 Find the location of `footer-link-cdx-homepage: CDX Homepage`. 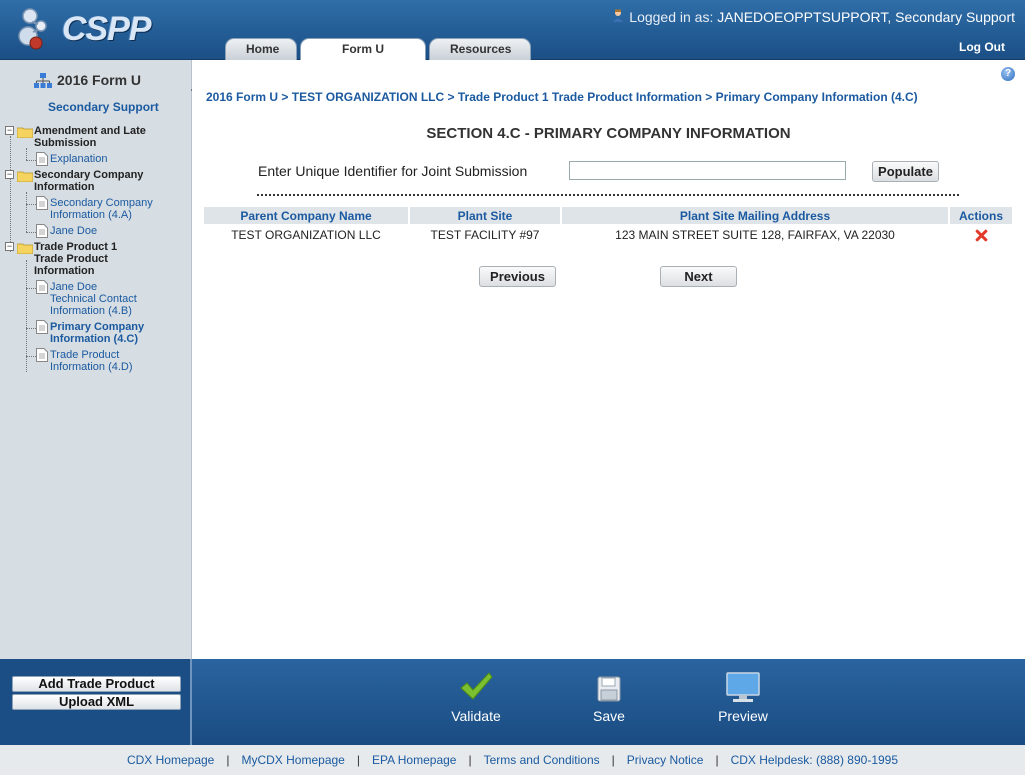

footer-link-cdx-homepage: CDX Homepage is located at coordinates (170, 760).